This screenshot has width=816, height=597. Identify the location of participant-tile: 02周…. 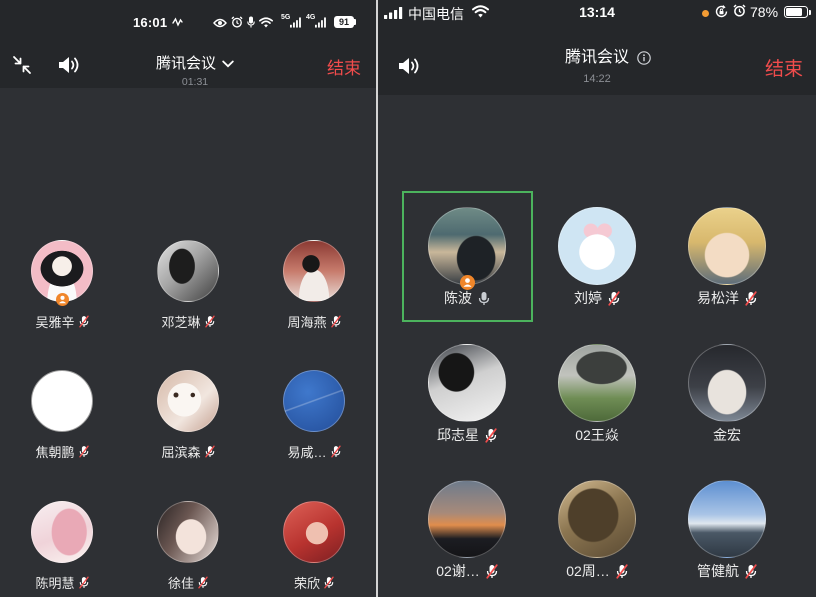
(597, 530).